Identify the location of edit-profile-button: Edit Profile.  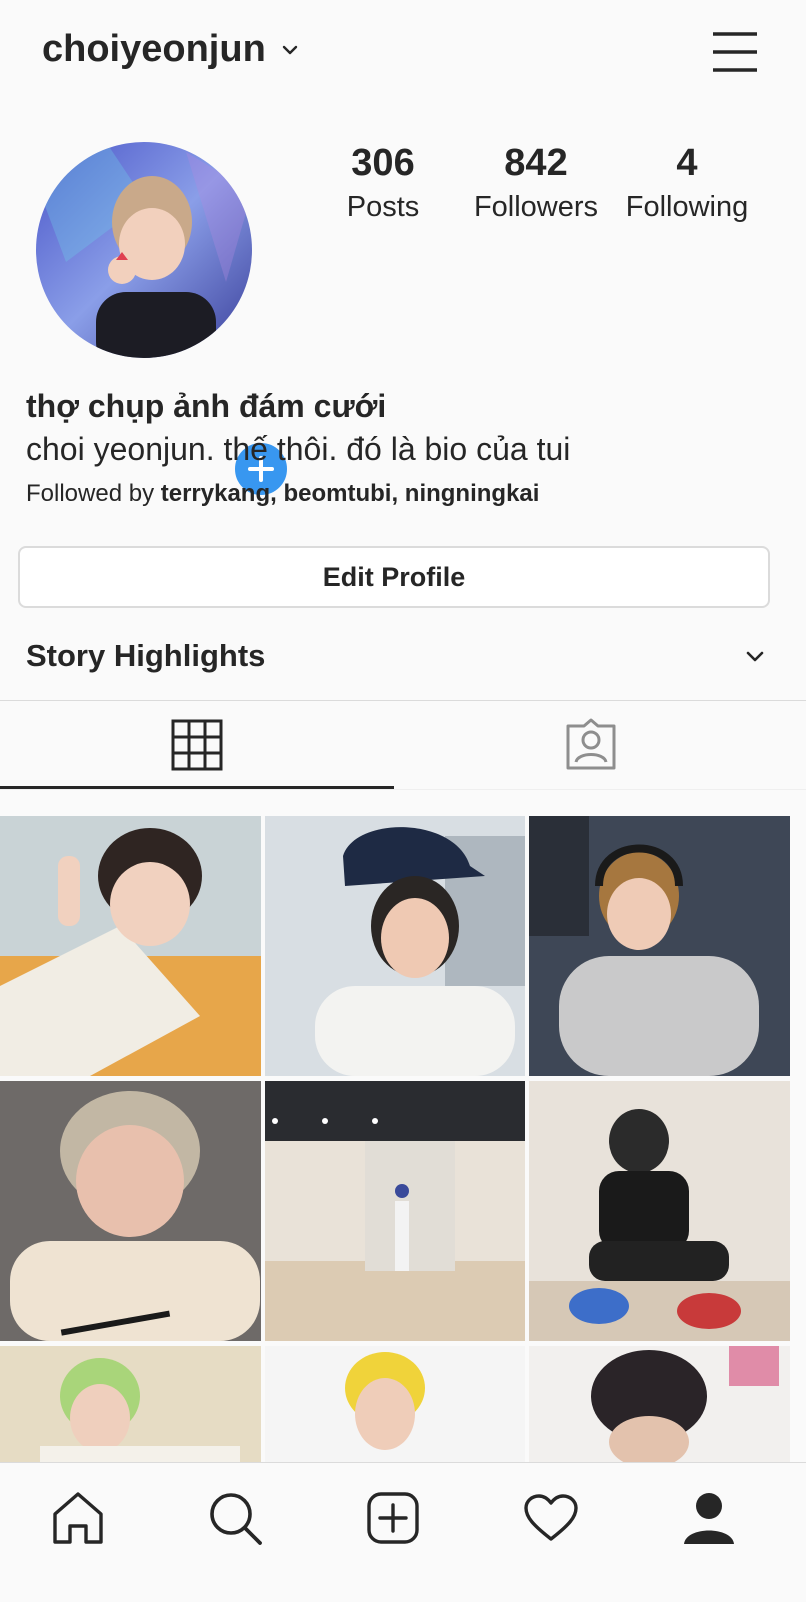
(394, 577).